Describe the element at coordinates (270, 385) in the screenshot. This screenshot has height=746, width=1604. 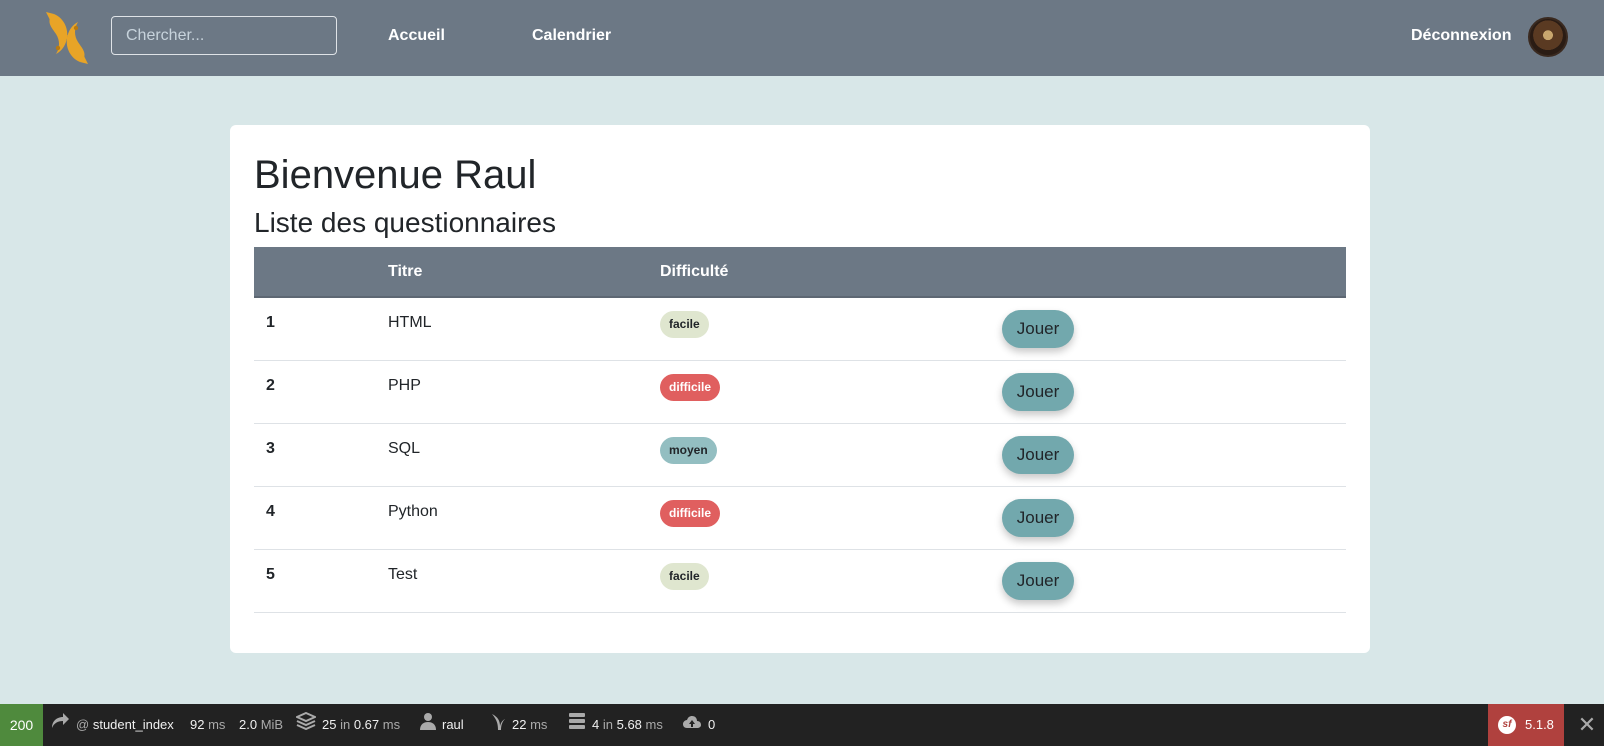
I see `row-id: 2` at that location.